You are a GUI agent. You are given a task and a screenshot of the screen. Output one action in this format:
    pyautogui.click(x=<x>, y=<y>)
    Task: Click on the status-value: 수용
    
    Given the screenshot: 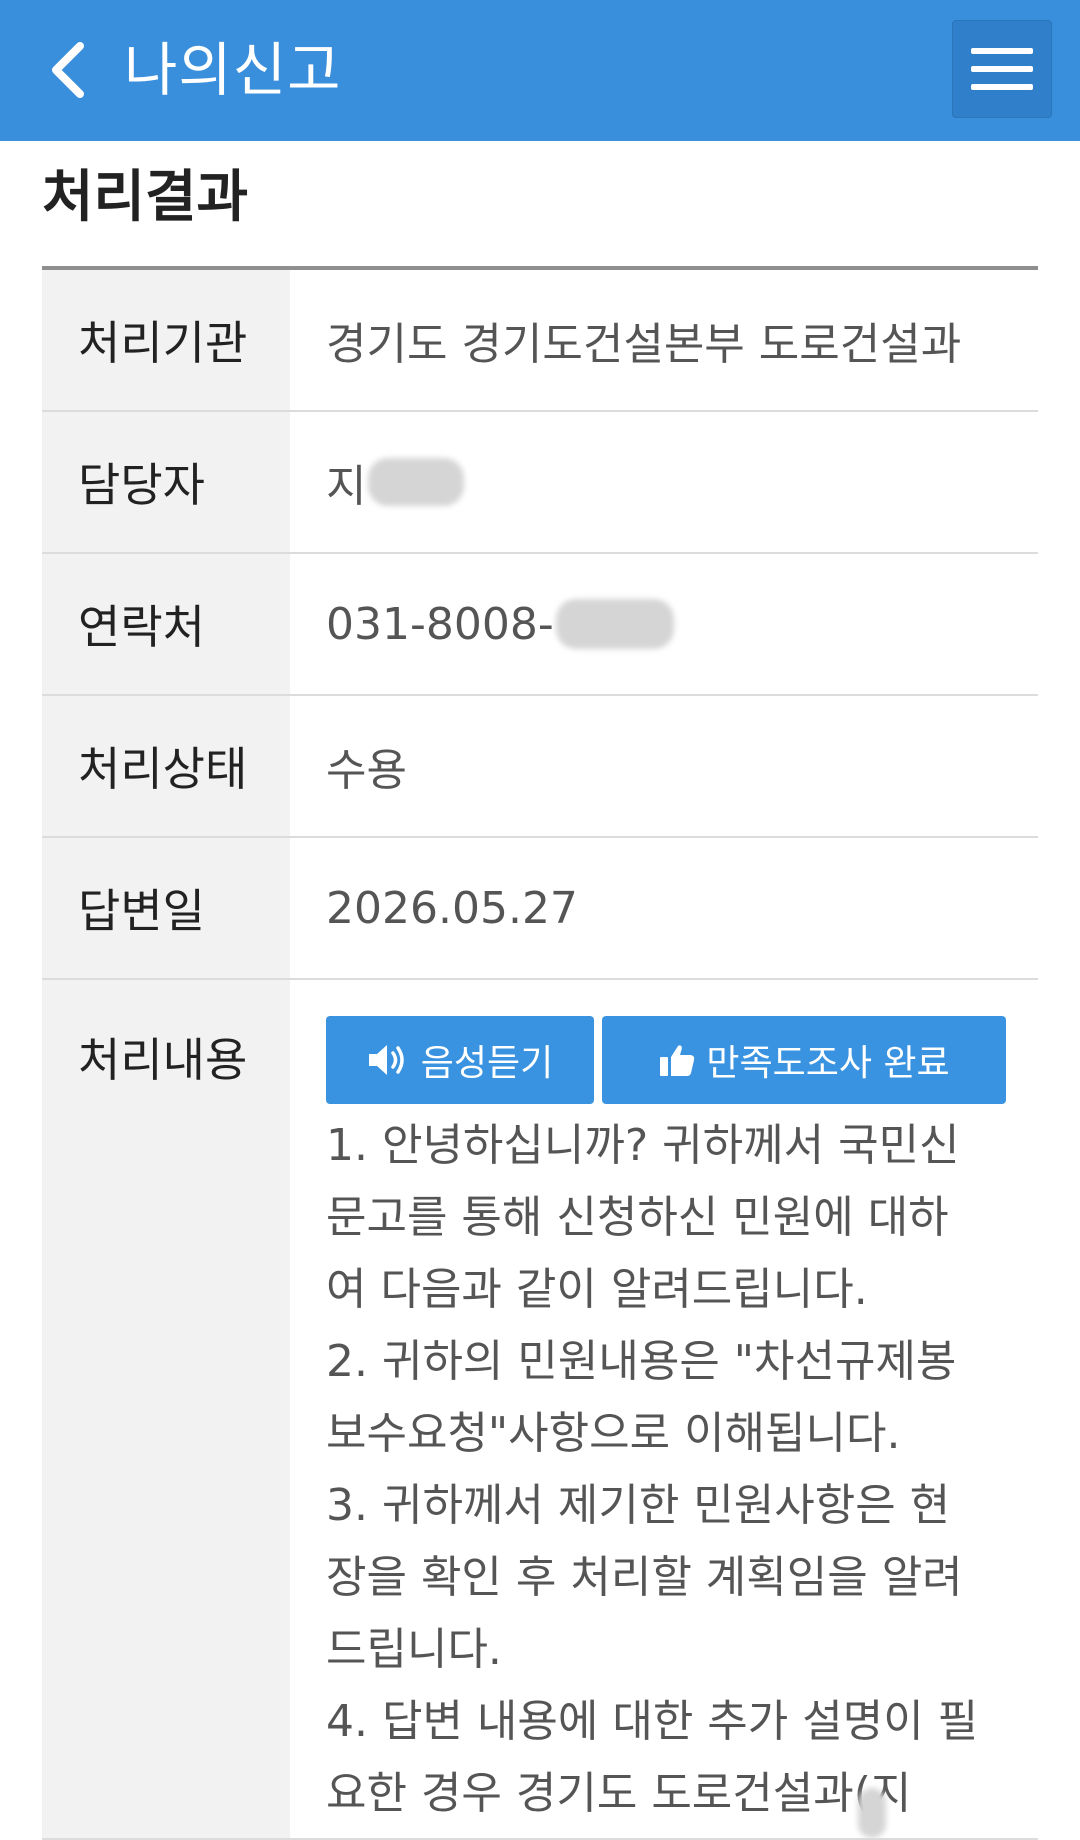 What is the action you would take?
    pyautogui.click(x=366, y=770)
    